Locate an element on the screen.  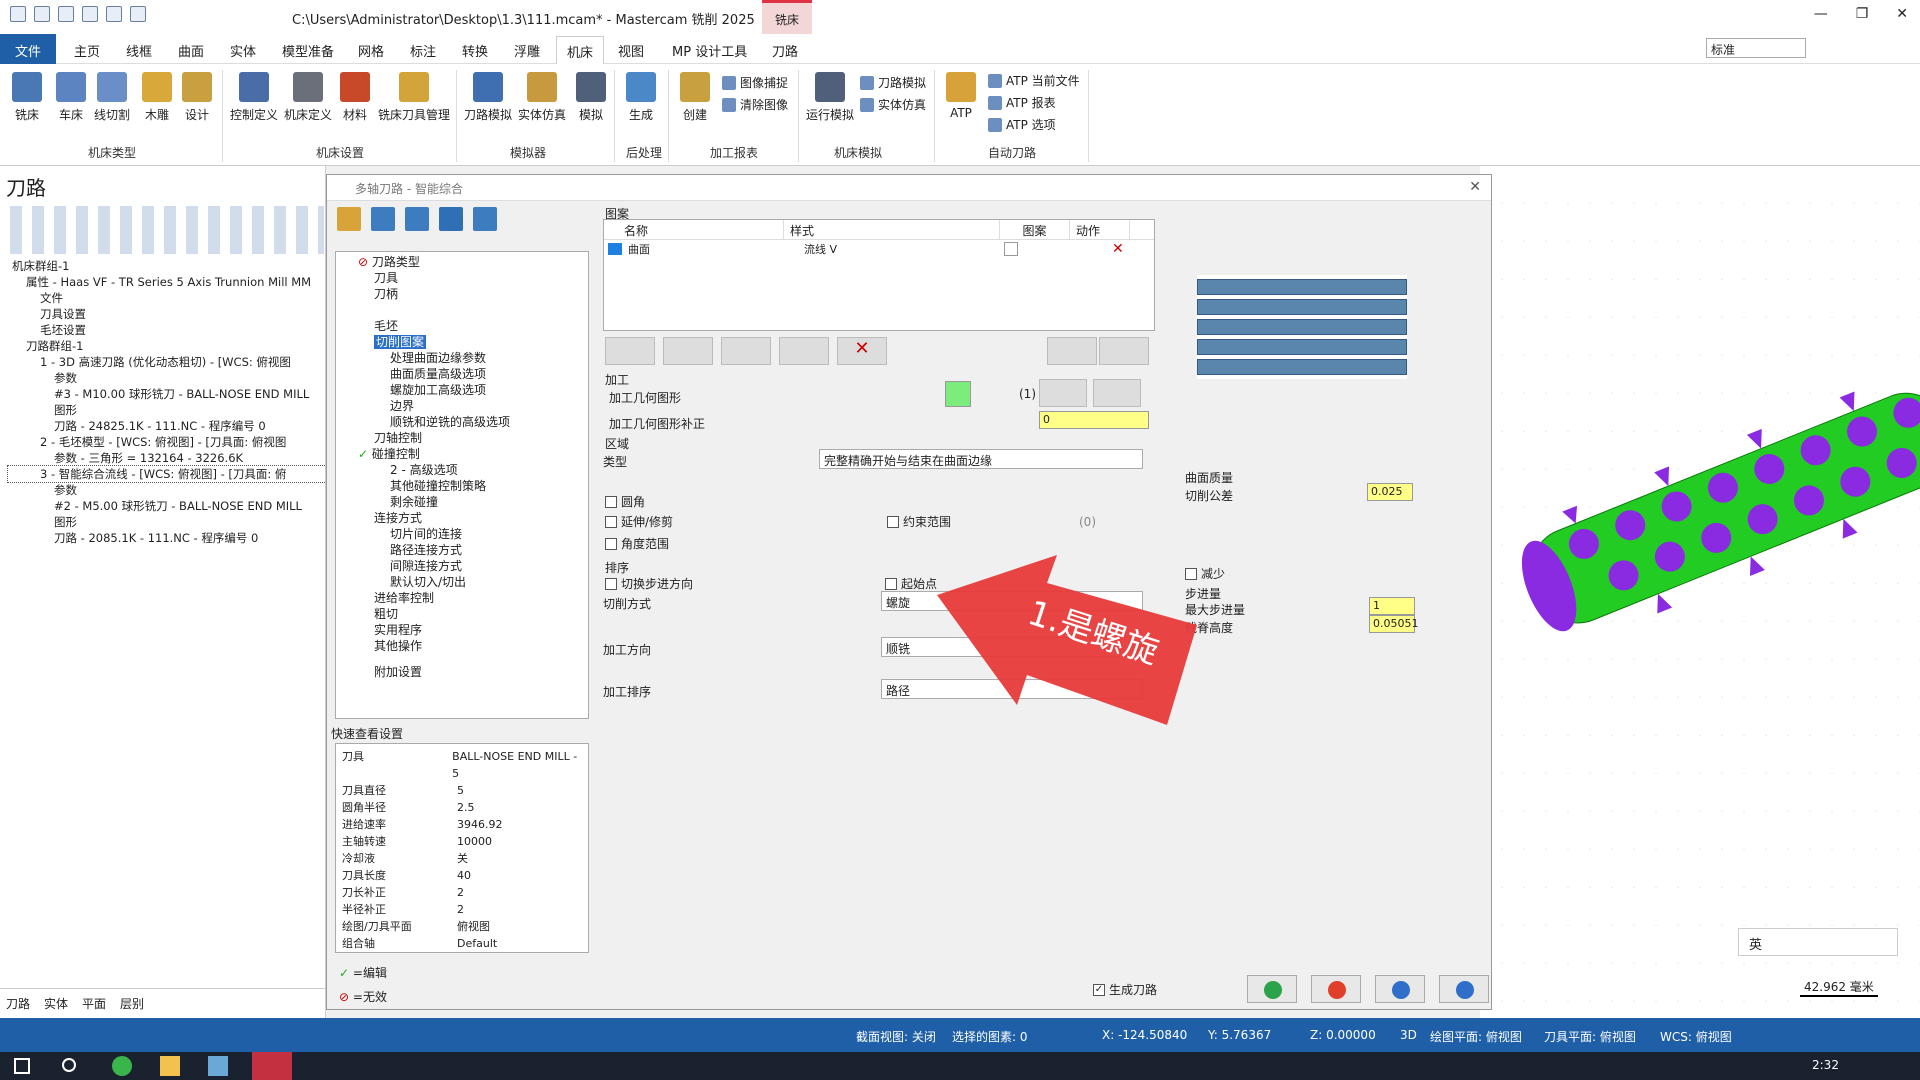
export-icon is located at coordinates (417, 219).